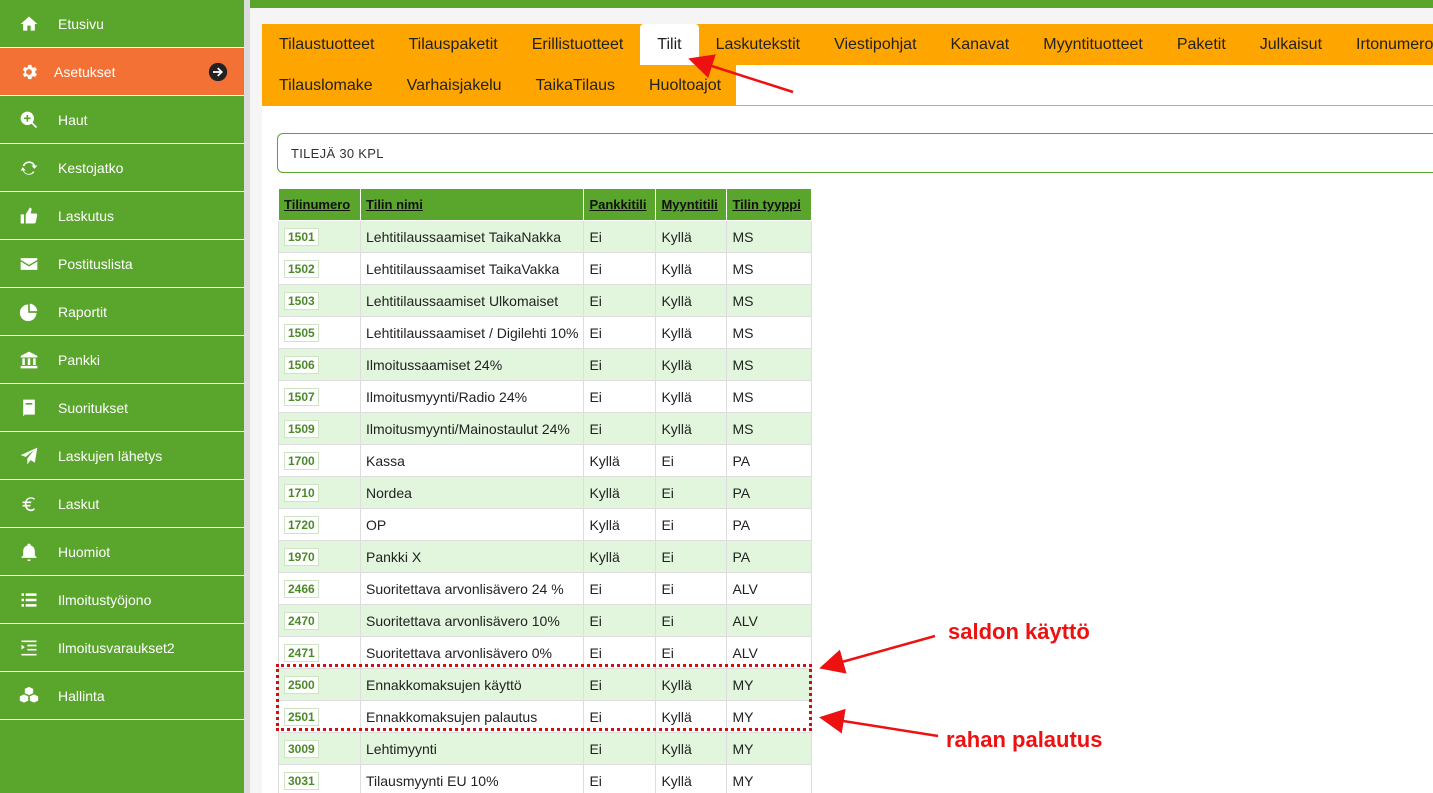 This screenshot has width=1433, height=793. Describe the element at coordinates (545, 492) in the screenshot. I see `table-row: 1710 Nordea Kyllä Ei PA` at that location.